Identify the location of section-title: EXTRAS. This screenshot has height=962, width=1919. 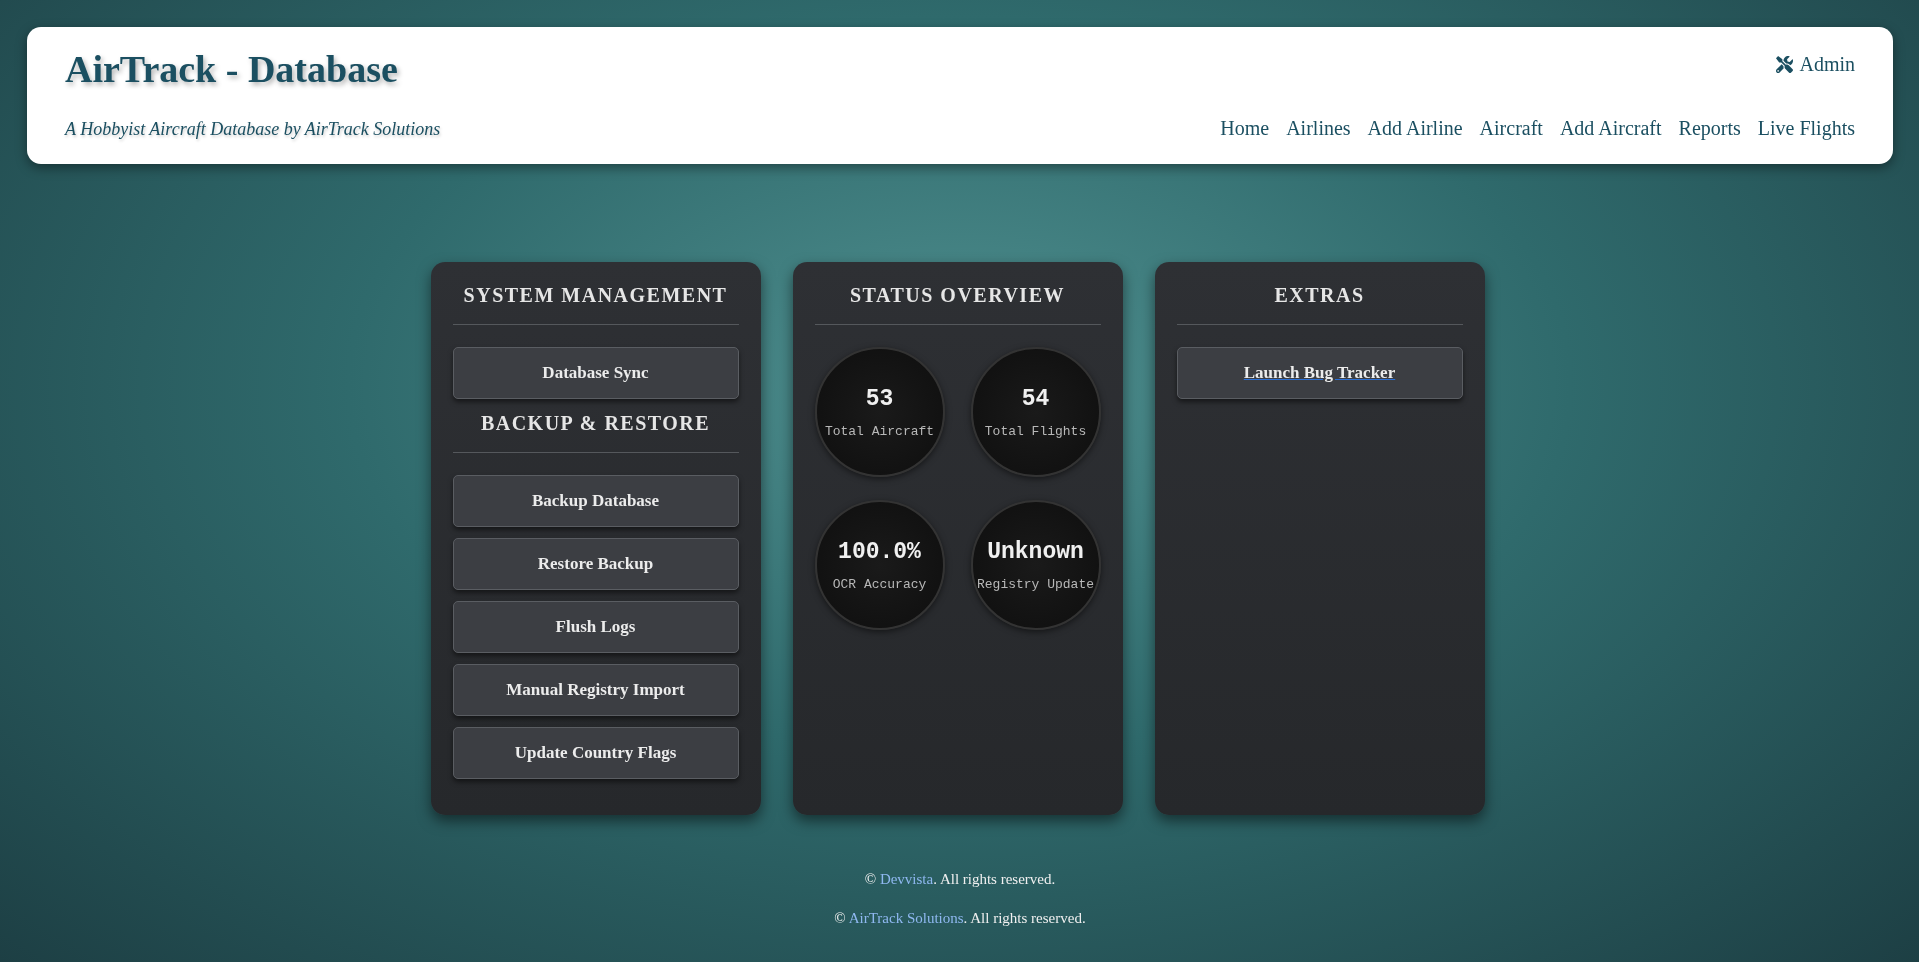
(1319, 304).